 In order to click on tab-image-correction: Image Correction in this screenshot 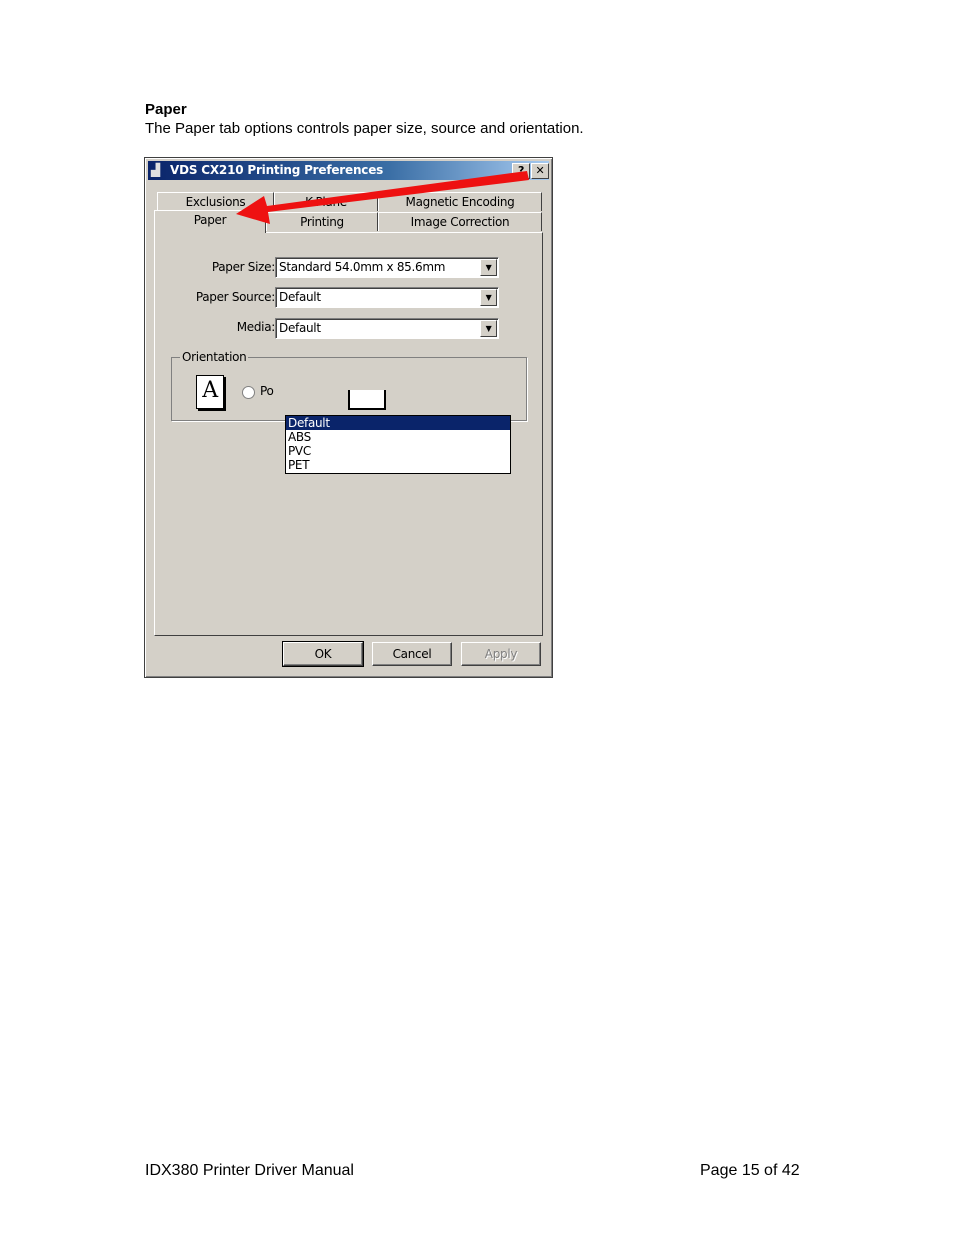, I will do `click(460, 221)`.